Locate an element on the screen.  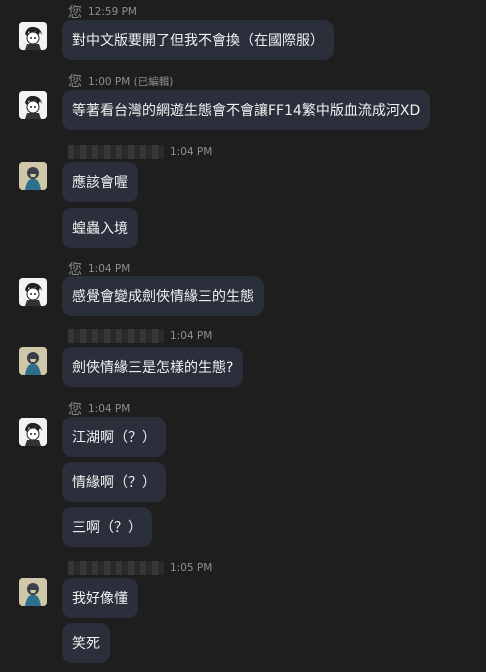
message-text: 蝗蟲入境 is located at coordinates (100, 229).